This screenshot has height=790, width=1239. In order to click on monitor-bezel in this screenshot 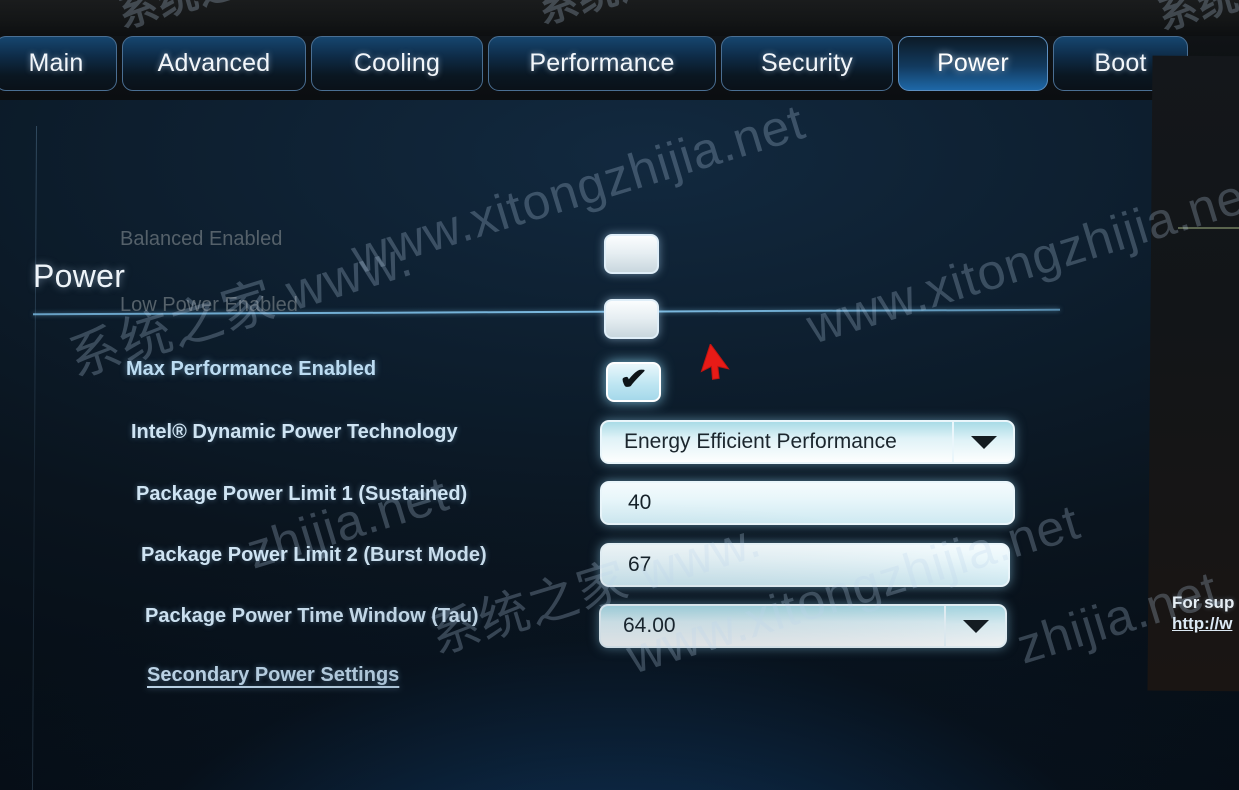, I will do `click(619, 18)`.